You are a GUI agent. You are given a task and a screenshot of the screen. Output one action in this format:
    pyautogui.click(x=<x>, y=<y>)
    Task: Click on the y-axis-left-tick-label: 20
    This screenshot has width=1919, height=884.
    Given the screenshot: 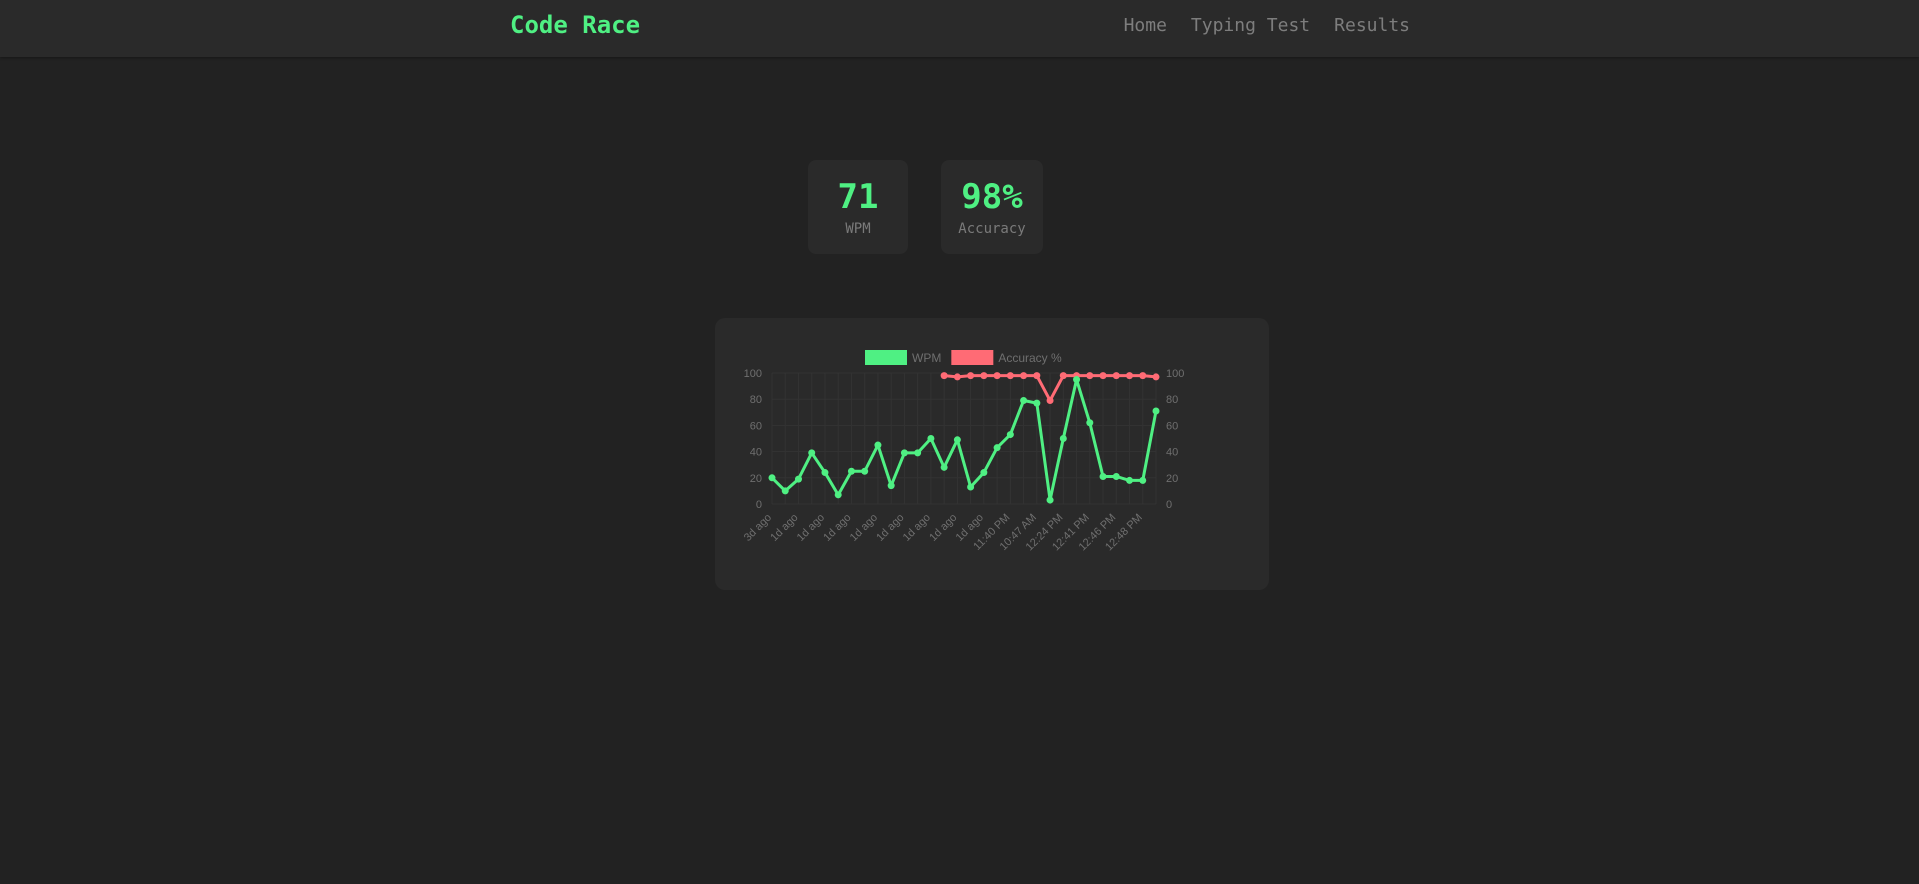 What is the action you would take?
    pyautogui.click(x=756, y=479)
    